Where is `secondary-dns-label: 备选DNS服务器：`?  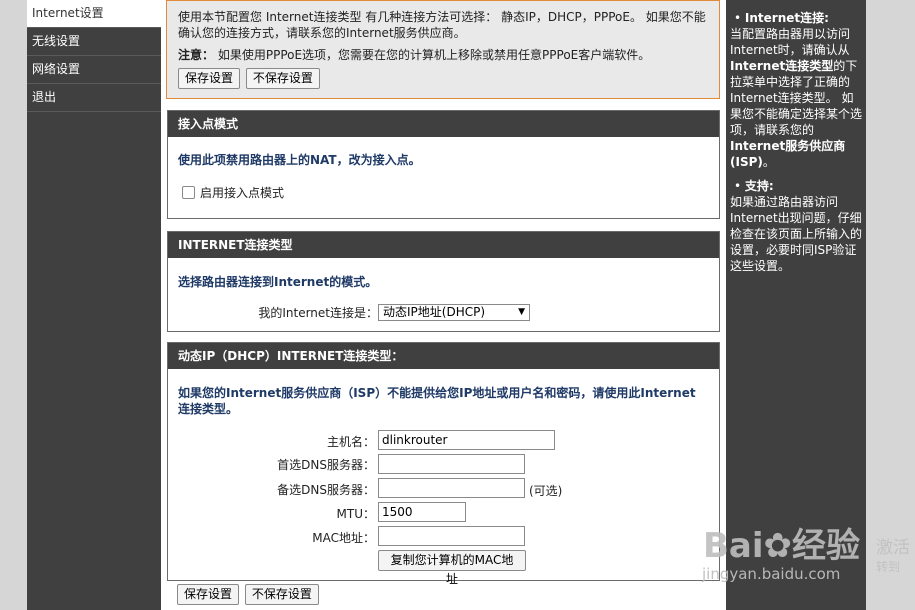
secondary-dns-label: 备选DNS服务器： is located at coordinates (326, 490).